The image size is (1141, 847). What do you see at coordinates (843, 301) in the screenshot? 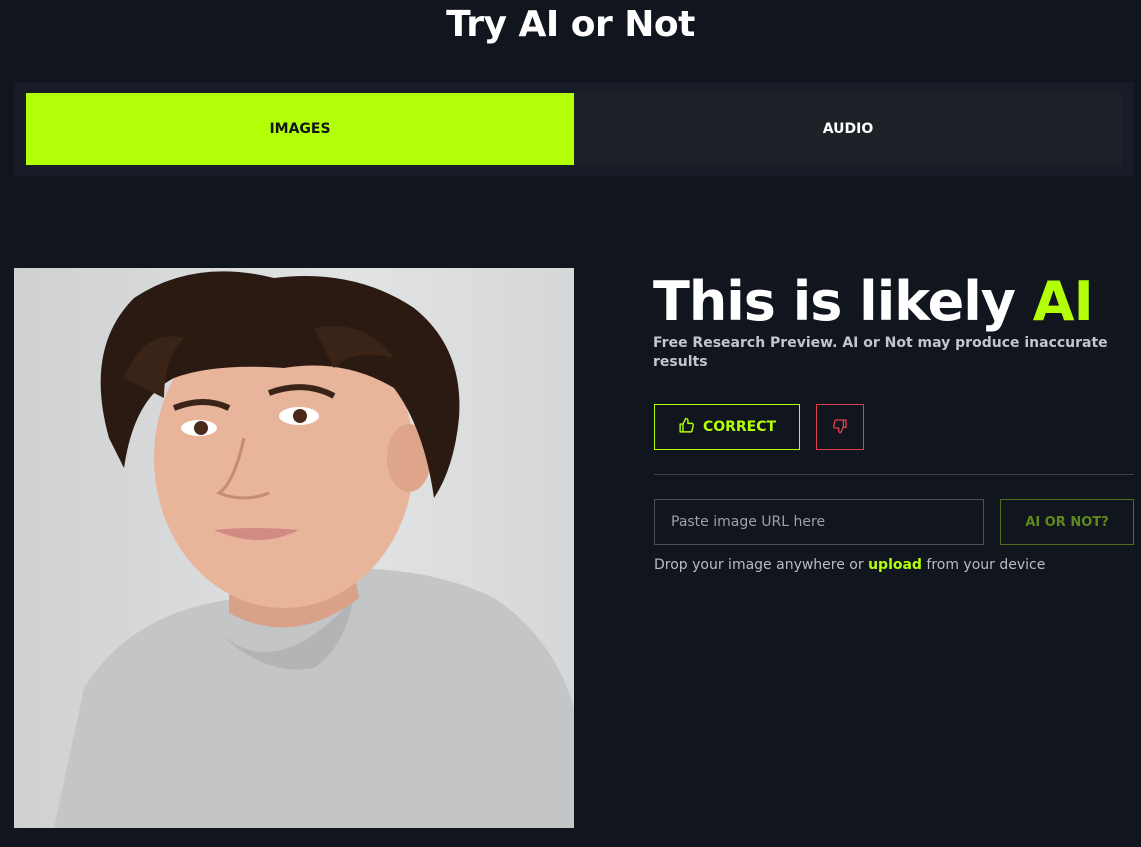
I see `result-heading-prefix: This is likely` at bounding box center [843, 301].